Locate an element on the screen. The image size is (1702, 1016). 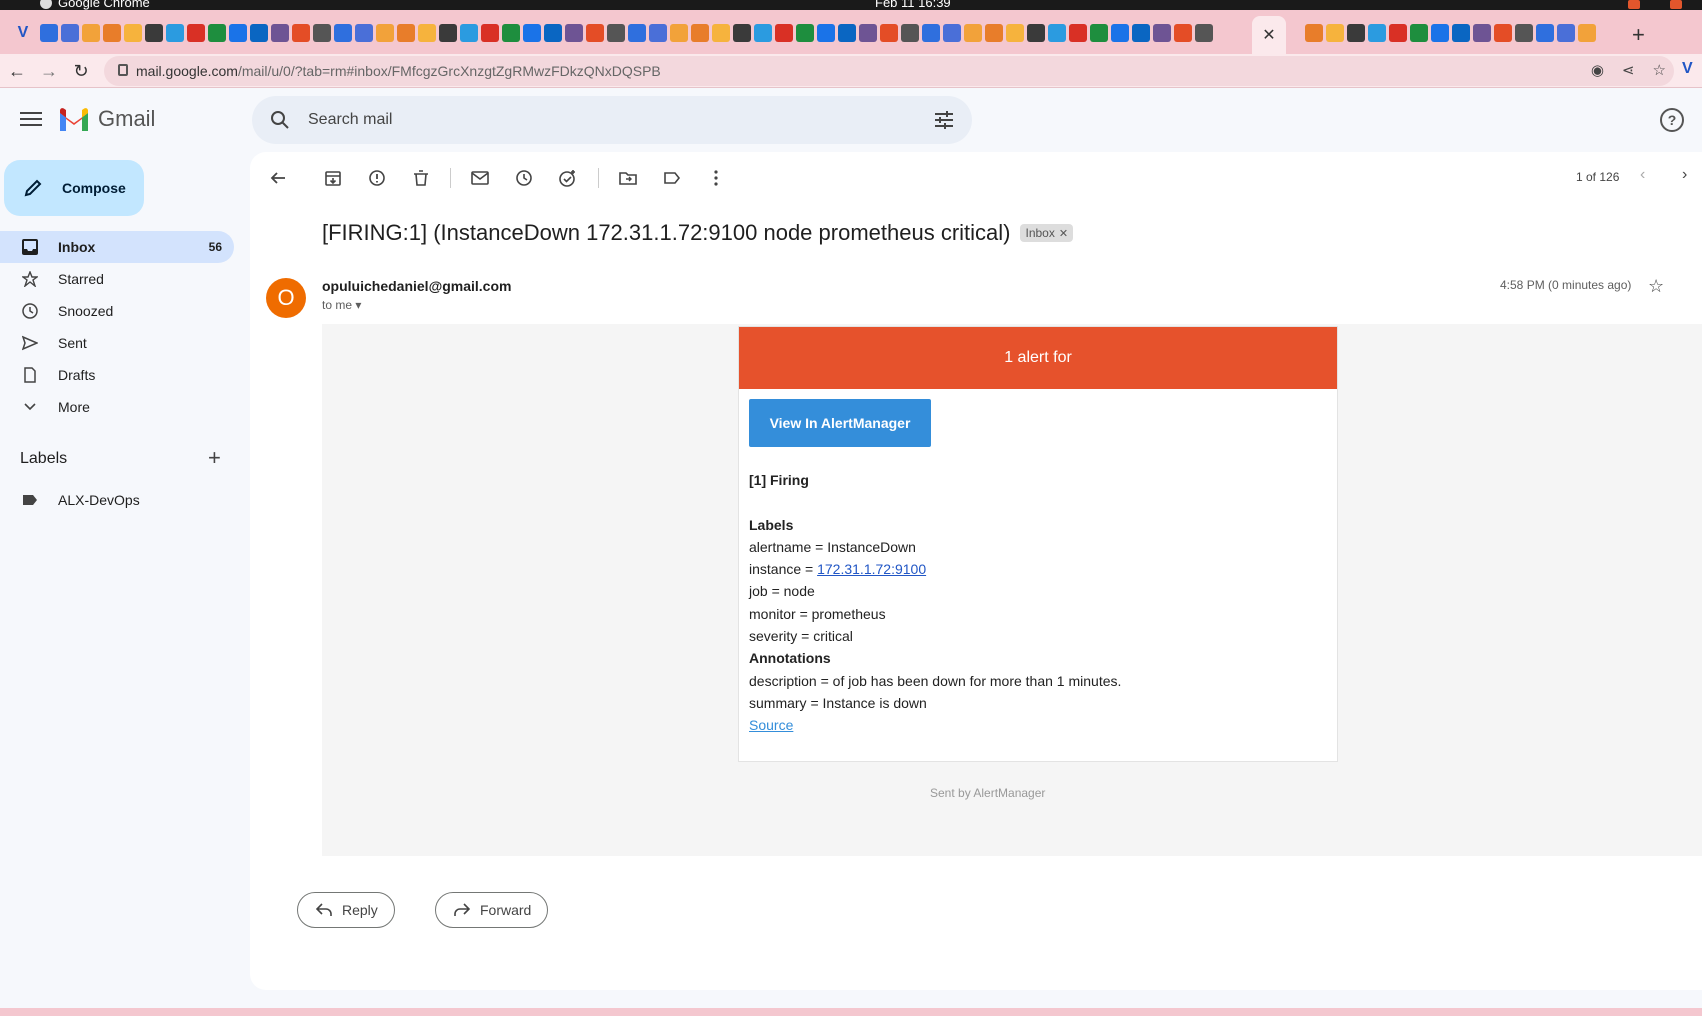
main-menu-icon is located at coordinates (31, 120).